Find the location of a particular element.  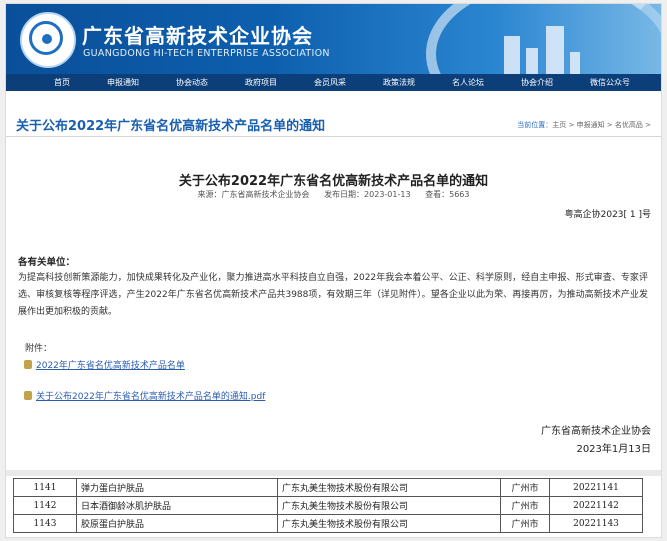

document-number: 粤高企协2023[ 1 ]号 is located at coordinates (607, 215).